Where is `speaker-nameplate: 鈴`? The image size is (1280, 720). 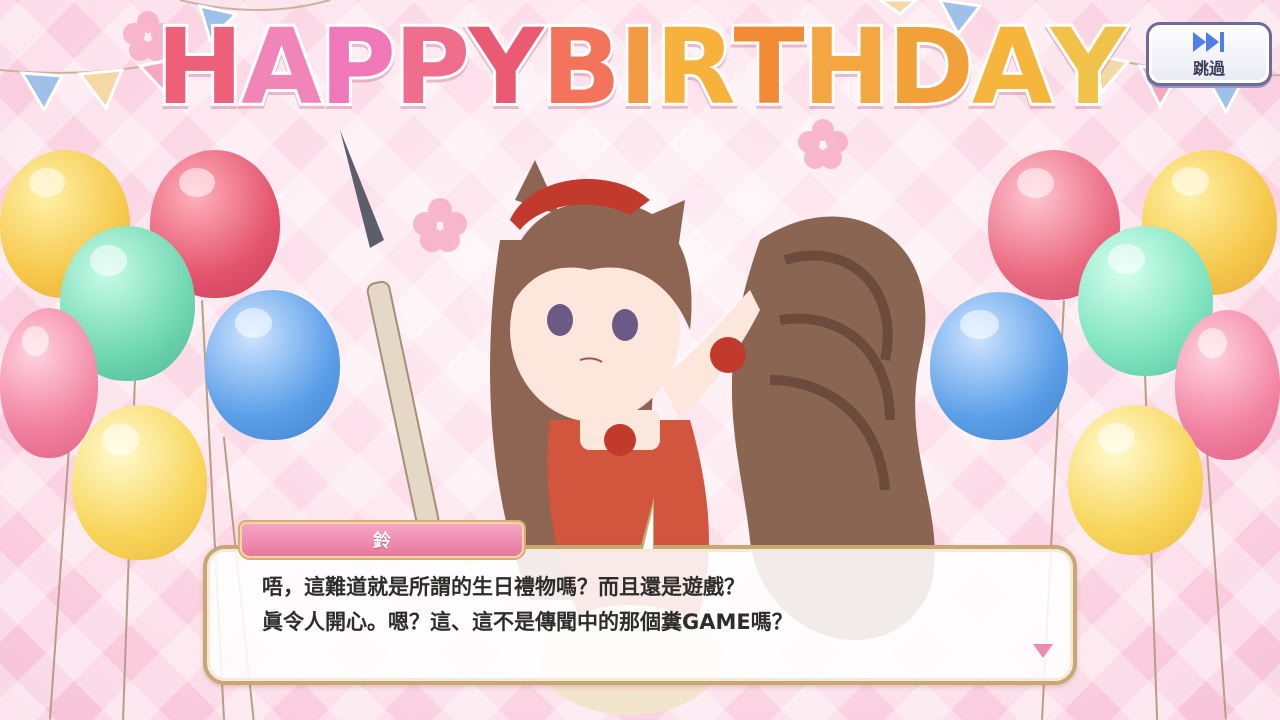 speaker-nameplate: 鈴 is located at coordinates (382, 540).